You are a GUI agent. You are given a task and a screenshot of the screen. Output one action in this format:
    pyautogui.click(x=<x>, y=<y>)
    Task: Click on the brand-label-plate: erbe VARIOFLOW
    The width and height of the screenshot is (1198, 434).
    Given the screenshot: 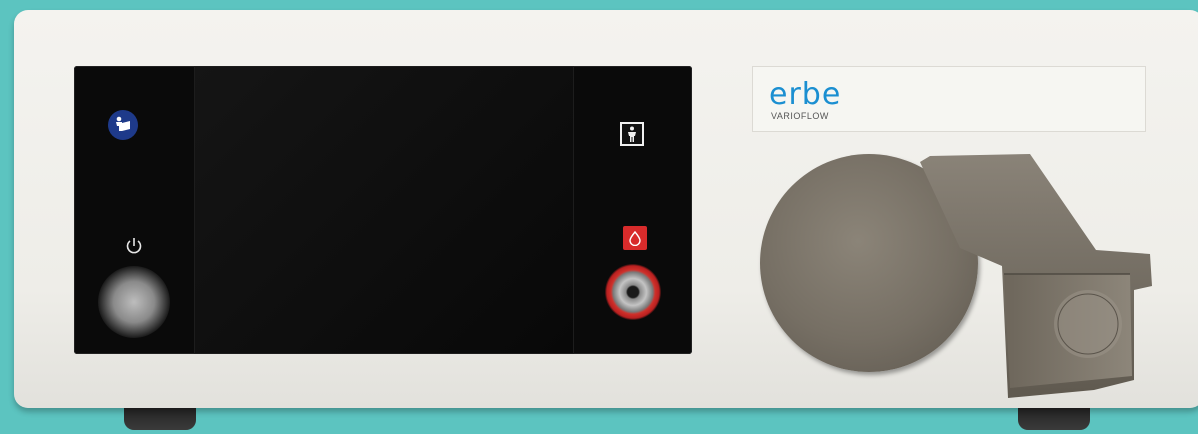 What is the action you would take?
    pyautogui.click(x=949, y=99)
    